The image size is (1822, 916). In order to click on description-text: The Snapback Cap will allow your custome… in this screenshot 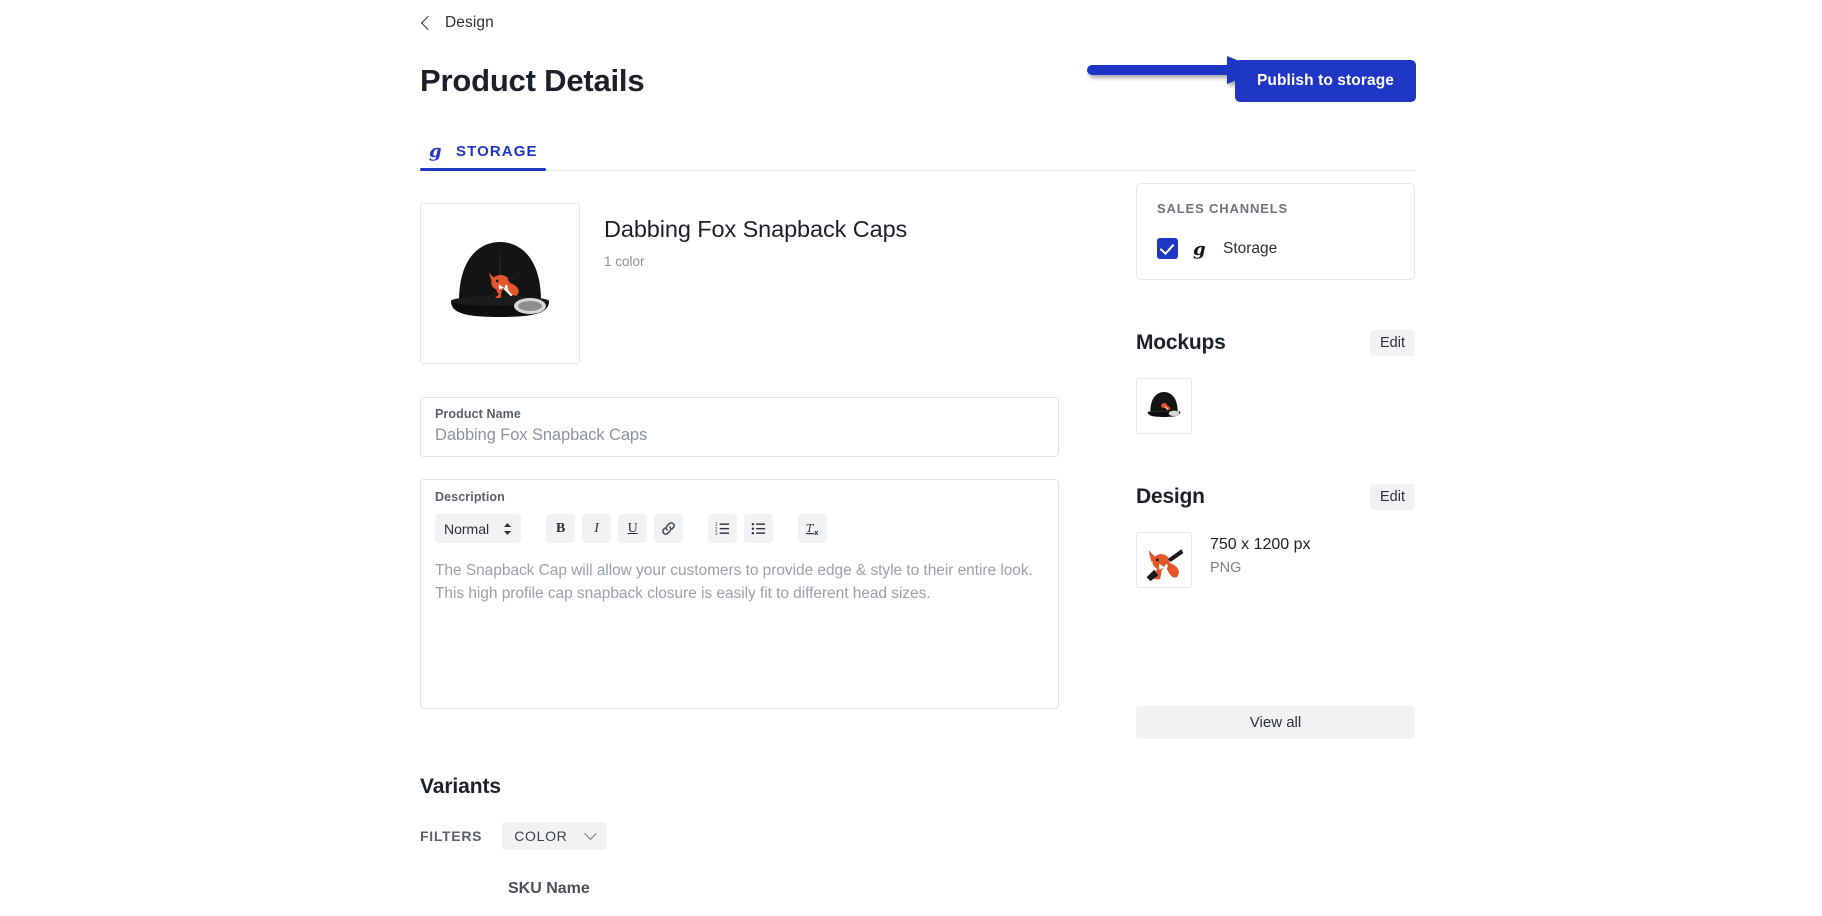, I will do `click(735, 583)`.